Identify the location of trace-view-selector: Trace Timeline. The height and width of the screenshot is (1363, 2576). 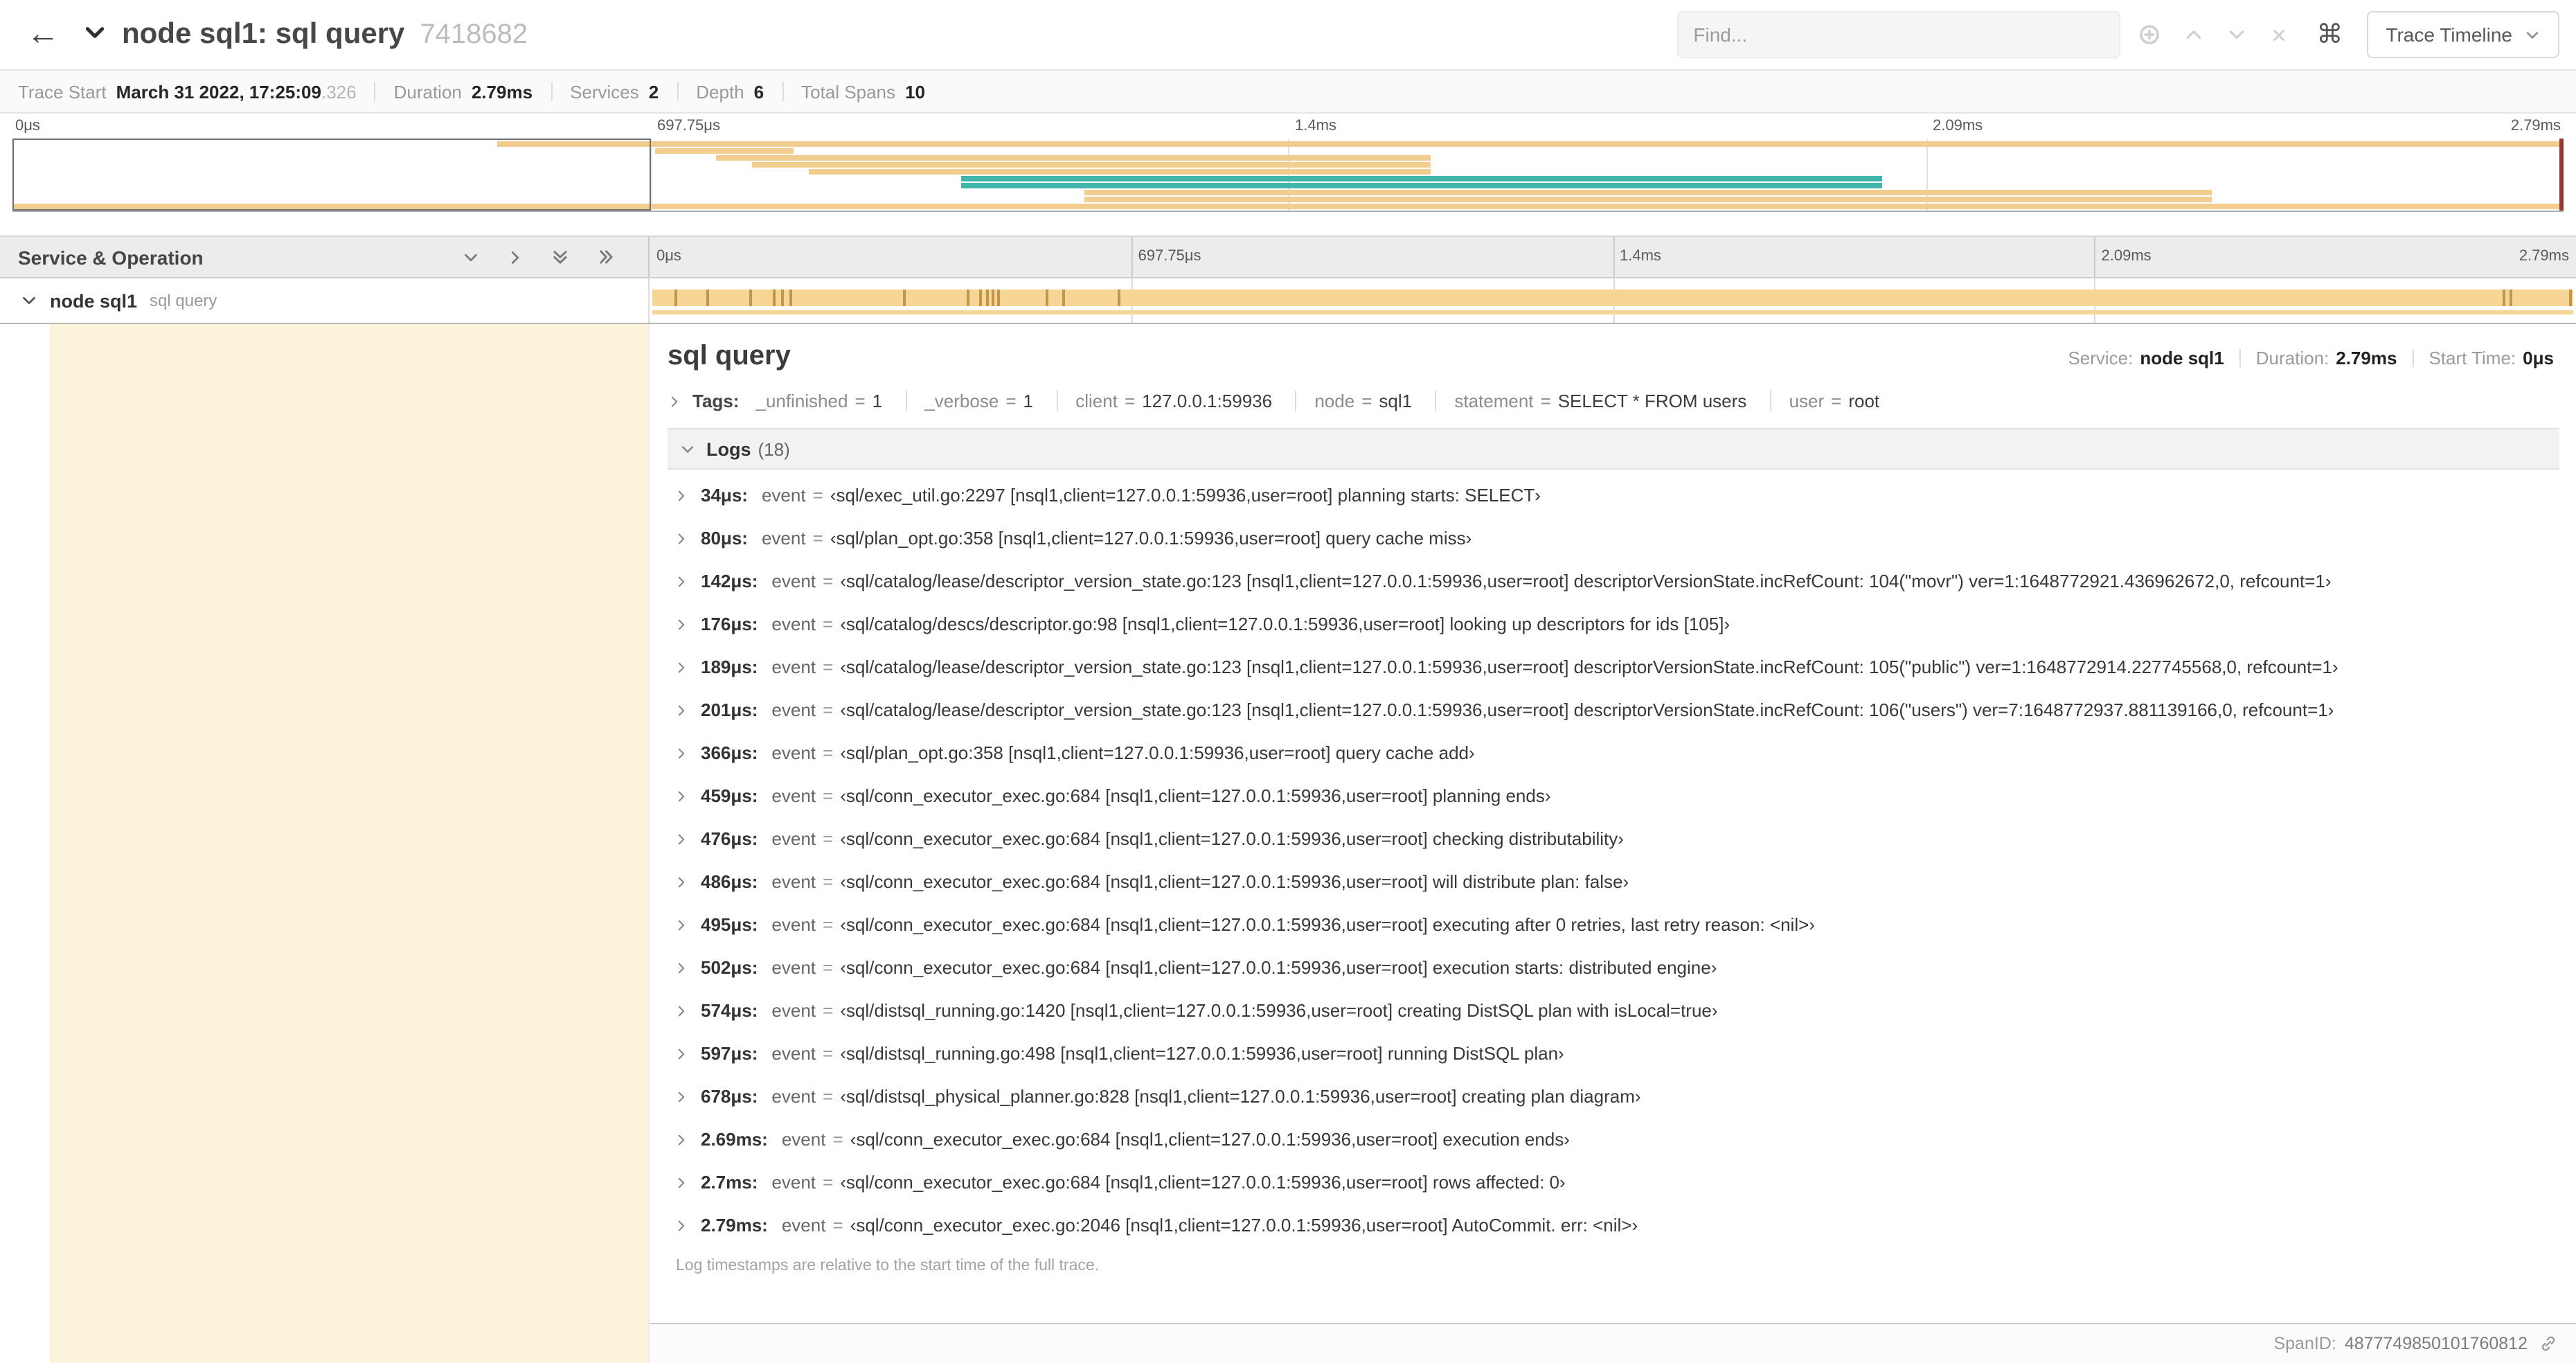
(2462, 34).